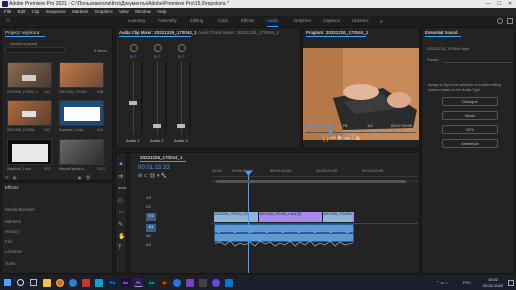 This screenshot has width=516, height=290. What do you see at coordinates (190, 283) in the screenshot?
I see `visual-studio-icon` at bounding box center [190, 283].